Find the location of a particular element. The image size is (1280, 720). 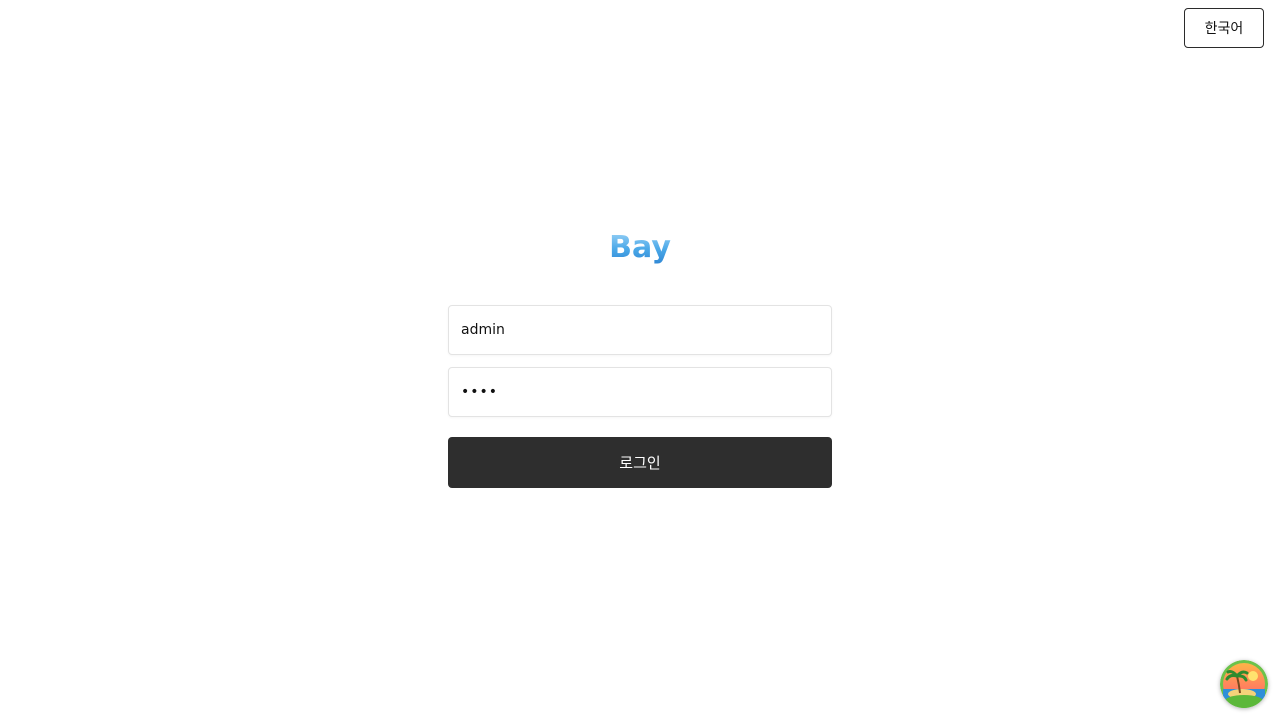

island-avatar-icon is located at coordinates (1244, 684).